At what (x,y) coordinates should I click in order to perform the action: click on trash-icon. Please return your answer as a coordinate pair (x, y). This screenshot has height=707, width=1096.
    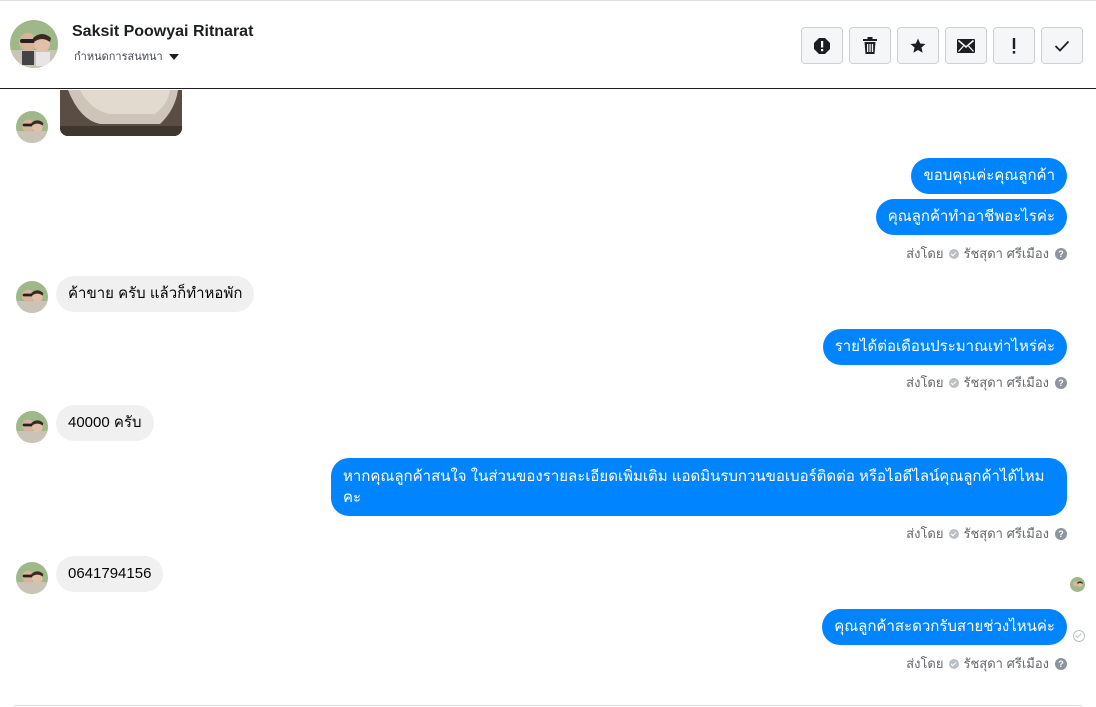
    Looking at the image, I should click on (870, 45).